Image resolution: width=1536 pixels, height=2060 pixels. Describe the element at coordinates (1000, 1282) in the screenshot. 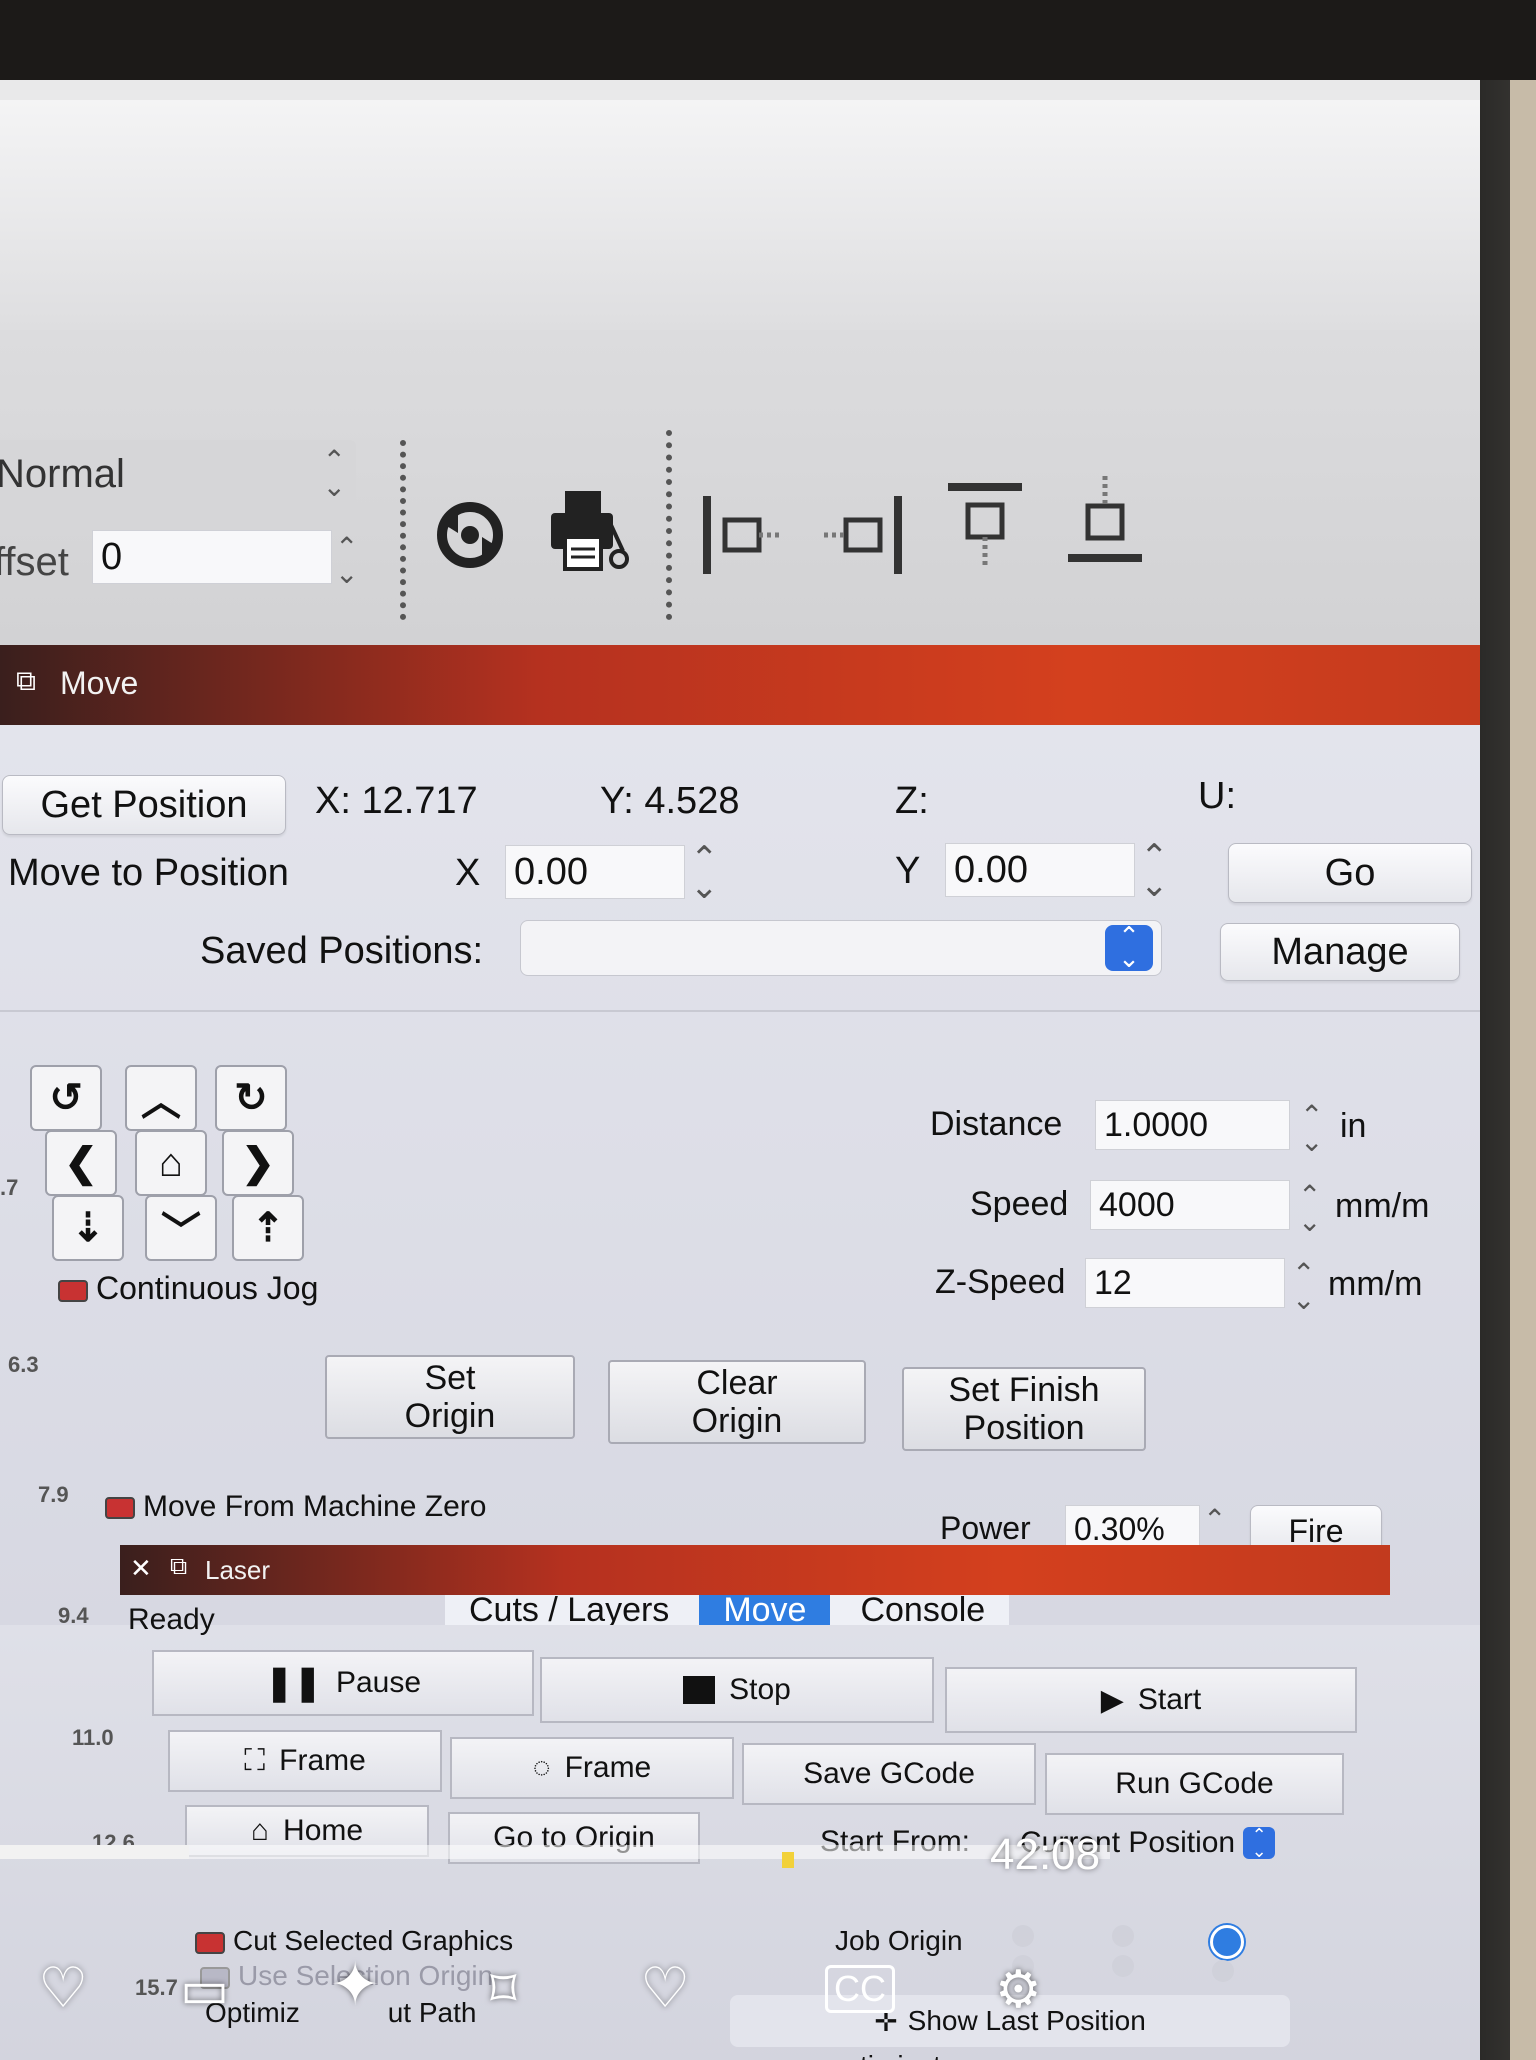

I see `z-speed-label: Z-Speed` at that location.